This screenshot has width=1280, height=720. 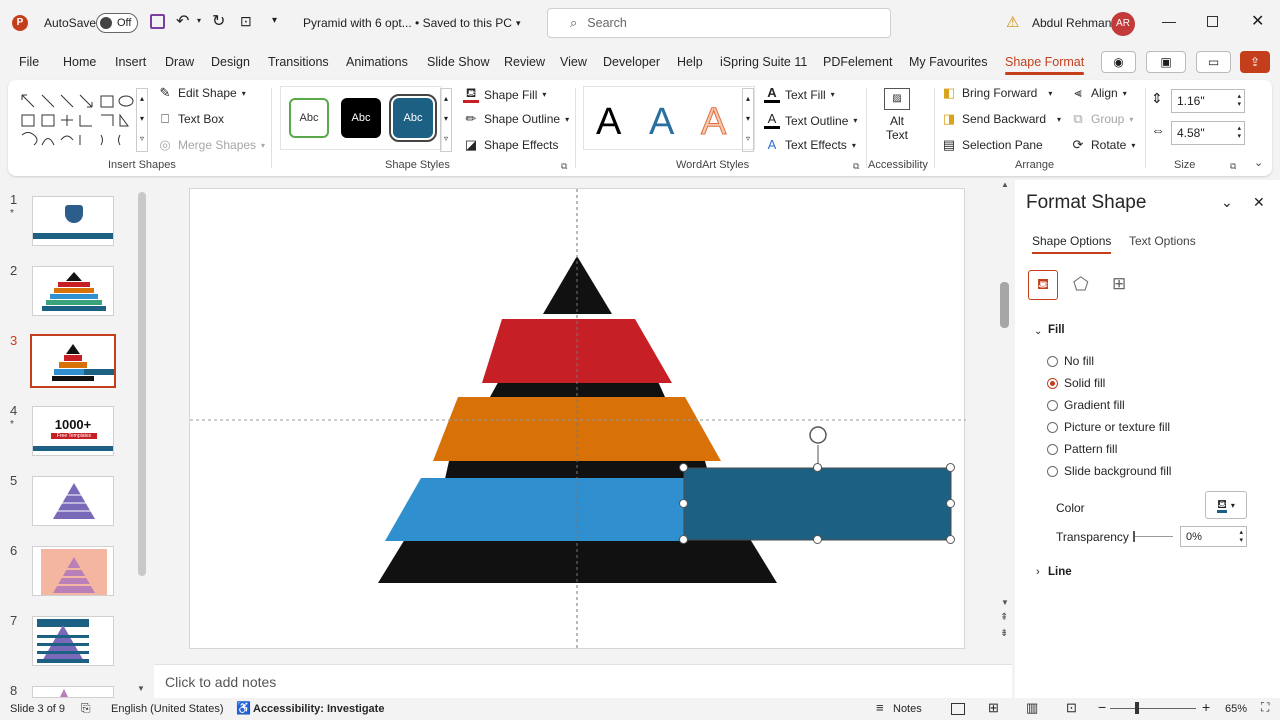 What do you see at coordinates (37, 709) in the screenshot?
I see `slide-counter: Slide 3 of 9` at bounding box center [37, 709].